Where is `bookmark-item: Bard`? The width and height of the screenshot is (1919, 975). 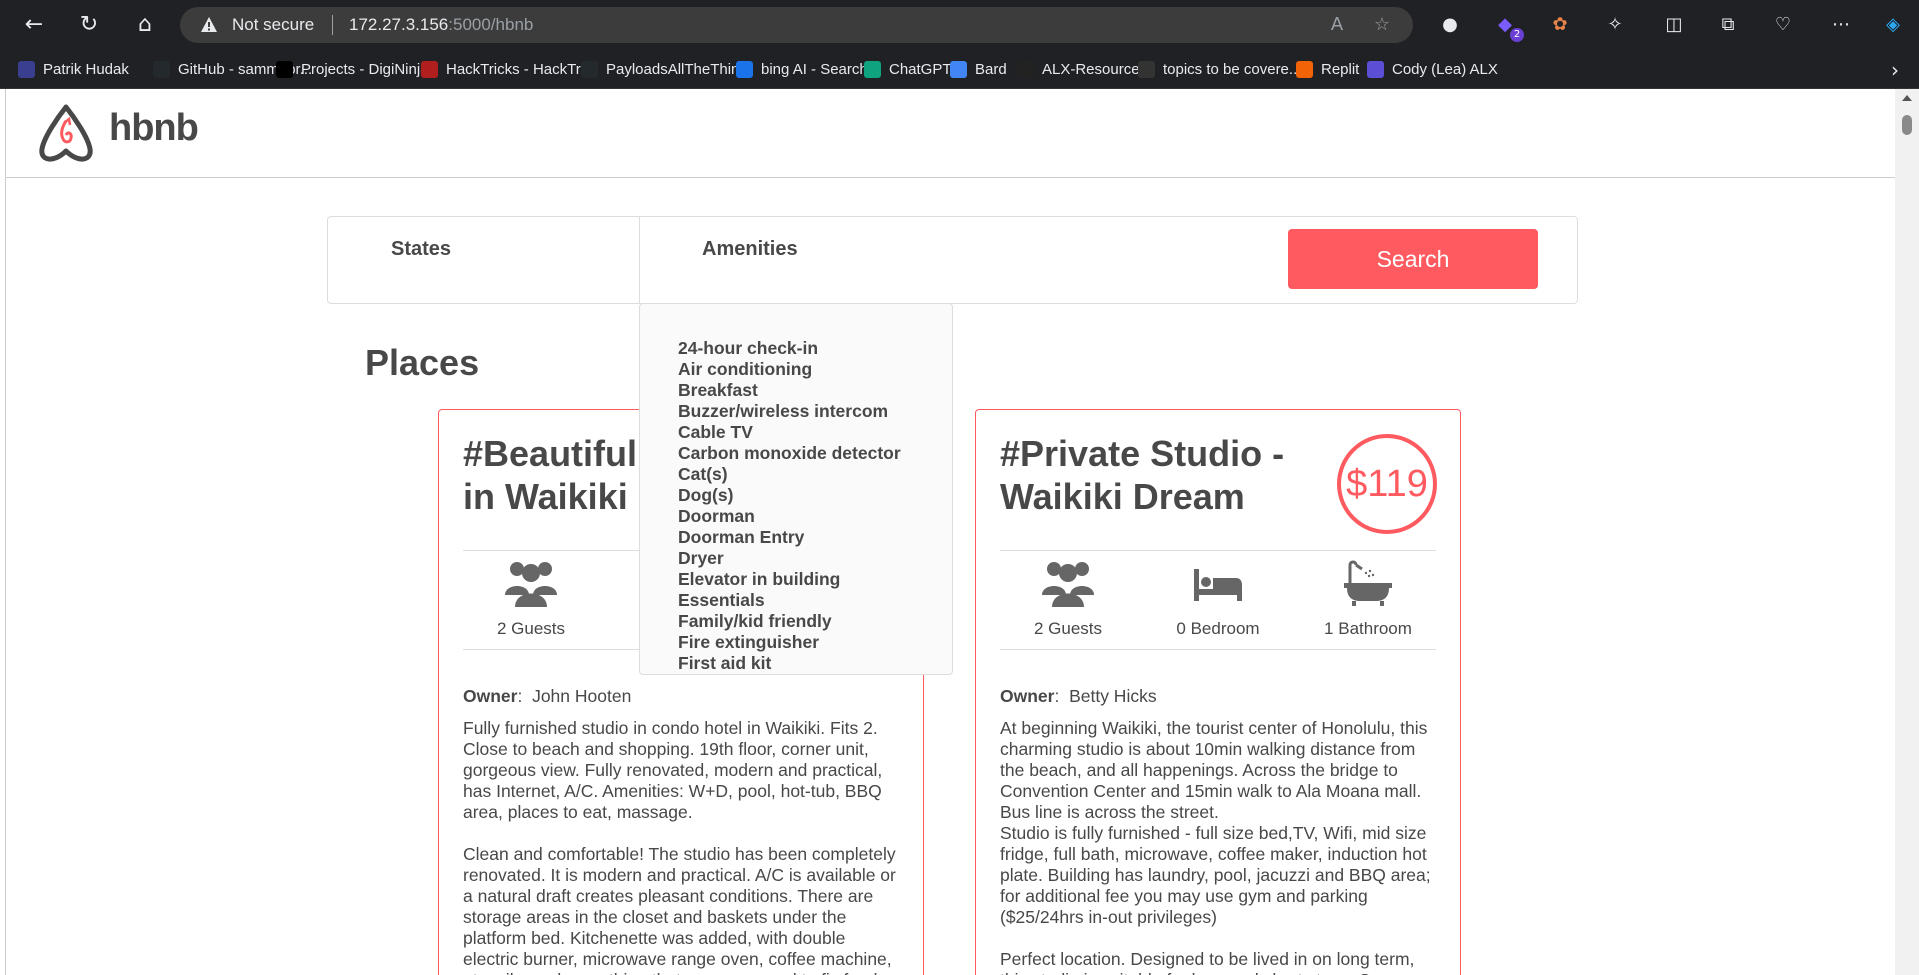
bookmark-item: Bard is located at coordinates (978, 69).